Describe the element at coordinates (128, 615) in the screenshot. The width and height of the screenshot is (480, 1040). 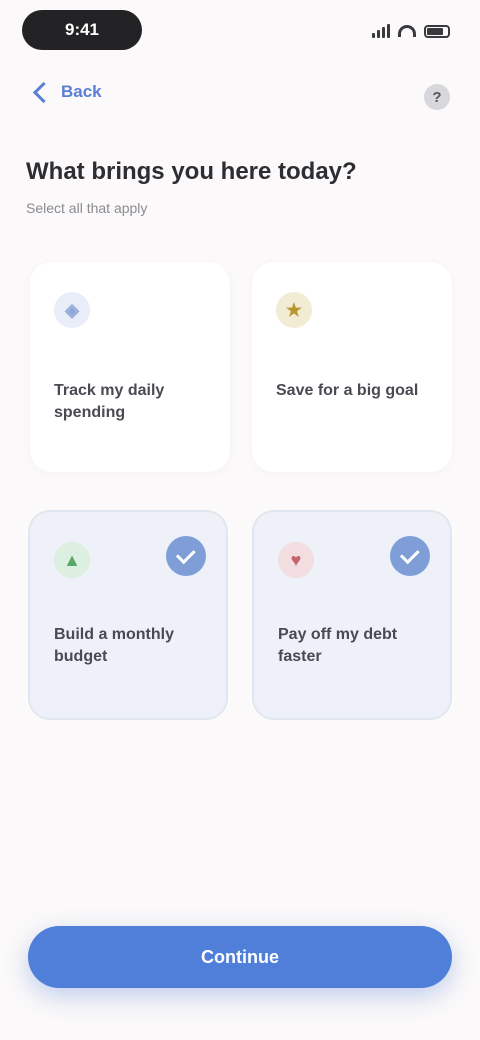
I see `option-card-budget: ▲ Build a monthly budget` at that location.